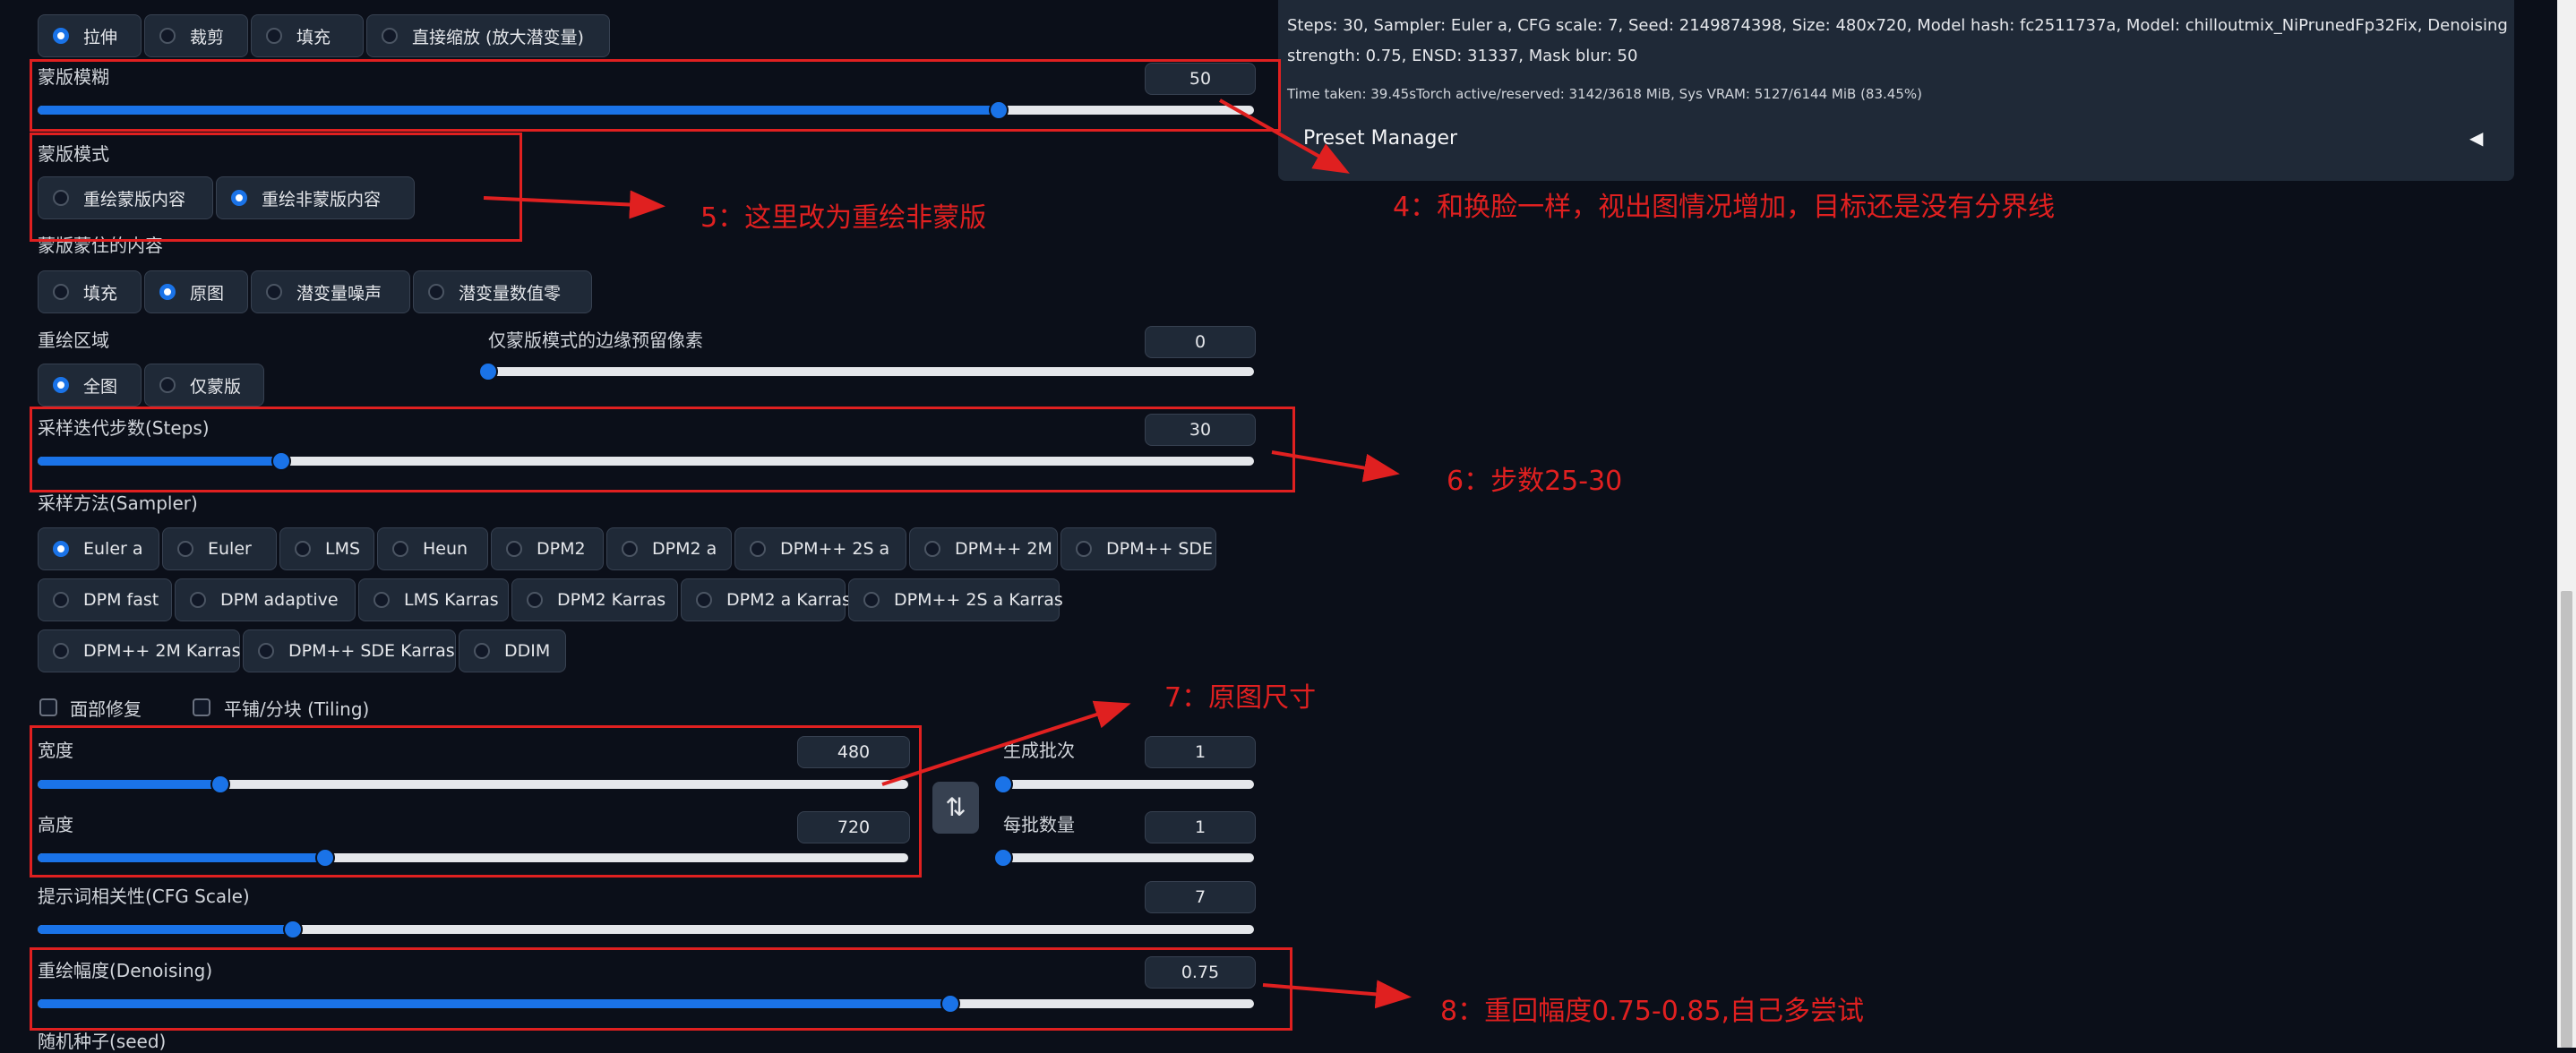  I want to click on annotation-8: 8：重回幅度0.75-0.85,自己多尝试, so click(1652, 1012).